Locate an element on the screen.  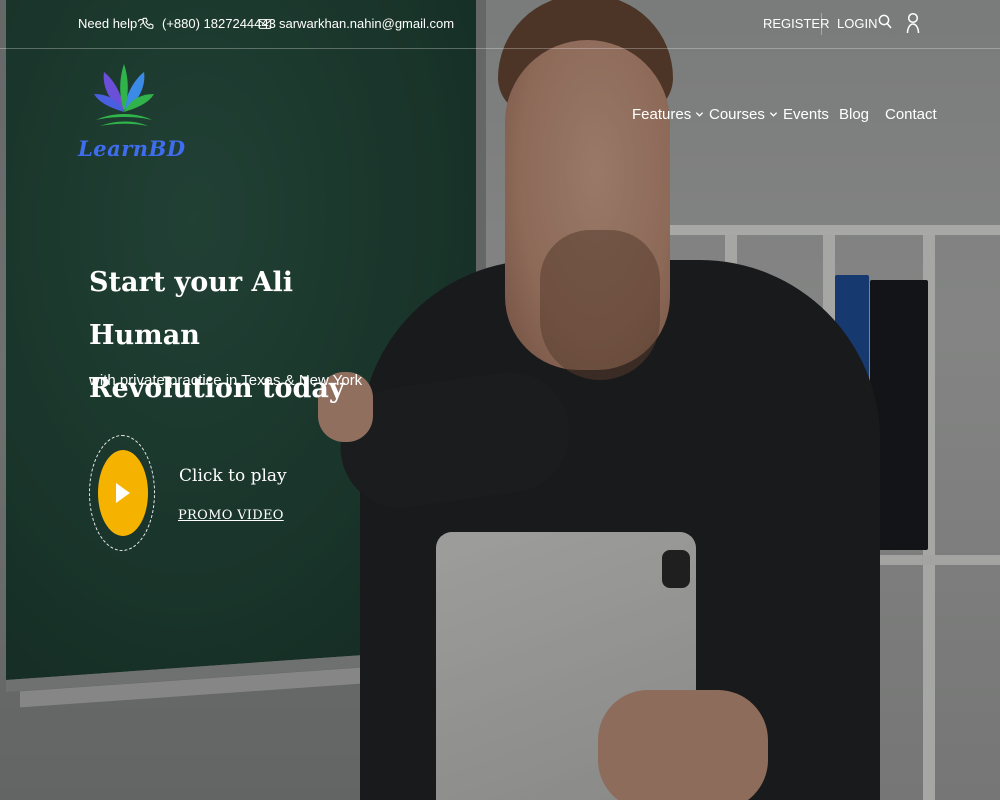
nav-label: Contact is located at coordinates (911, 114).